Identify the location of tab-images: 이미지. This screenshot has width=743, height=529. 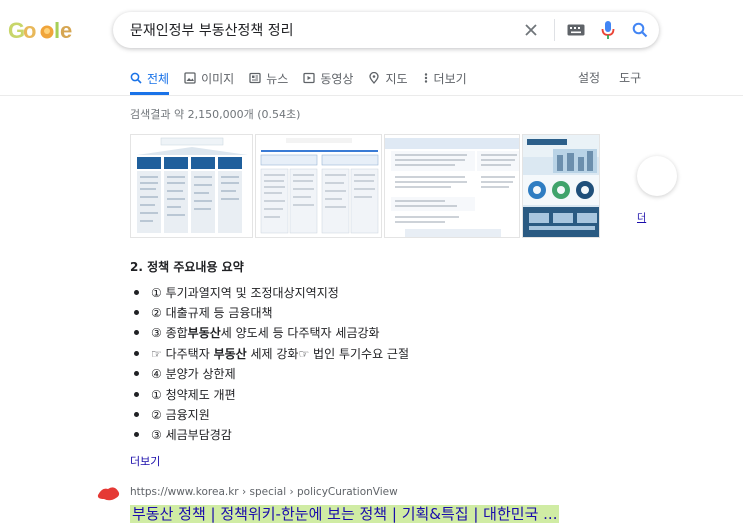
(209, 78).